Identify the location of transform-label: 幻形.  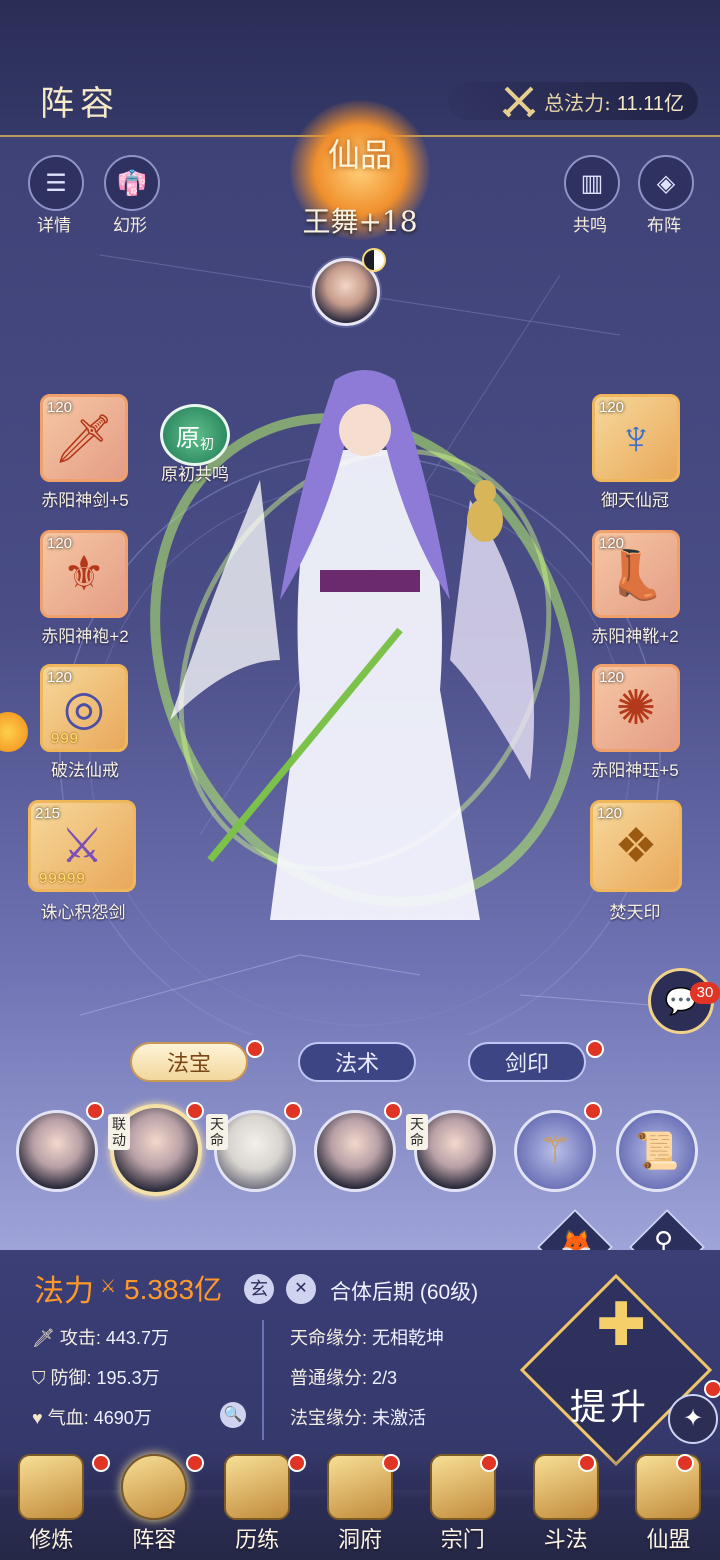
(130, 225).